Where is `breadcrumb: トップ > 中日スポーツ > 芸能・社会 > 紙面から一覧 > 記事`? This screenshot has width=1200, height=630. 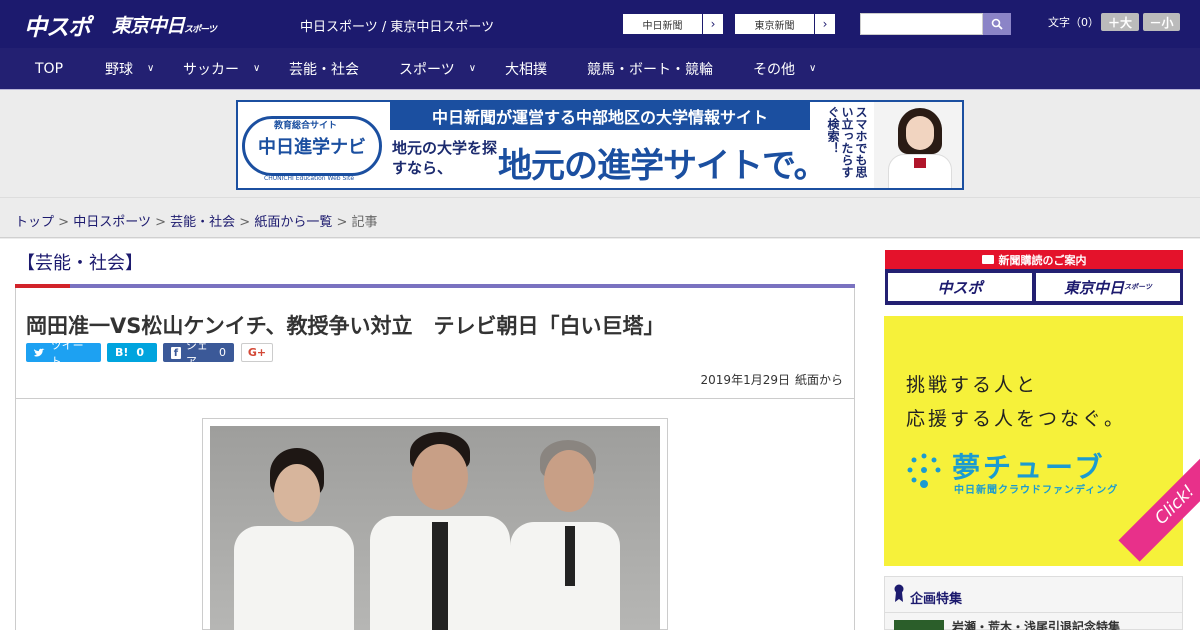 breadcrumb: トップ > 中日スポーツ > 芸能・社会 > 紙面から一覧 > 記事 is located at coordinates (196, 220).